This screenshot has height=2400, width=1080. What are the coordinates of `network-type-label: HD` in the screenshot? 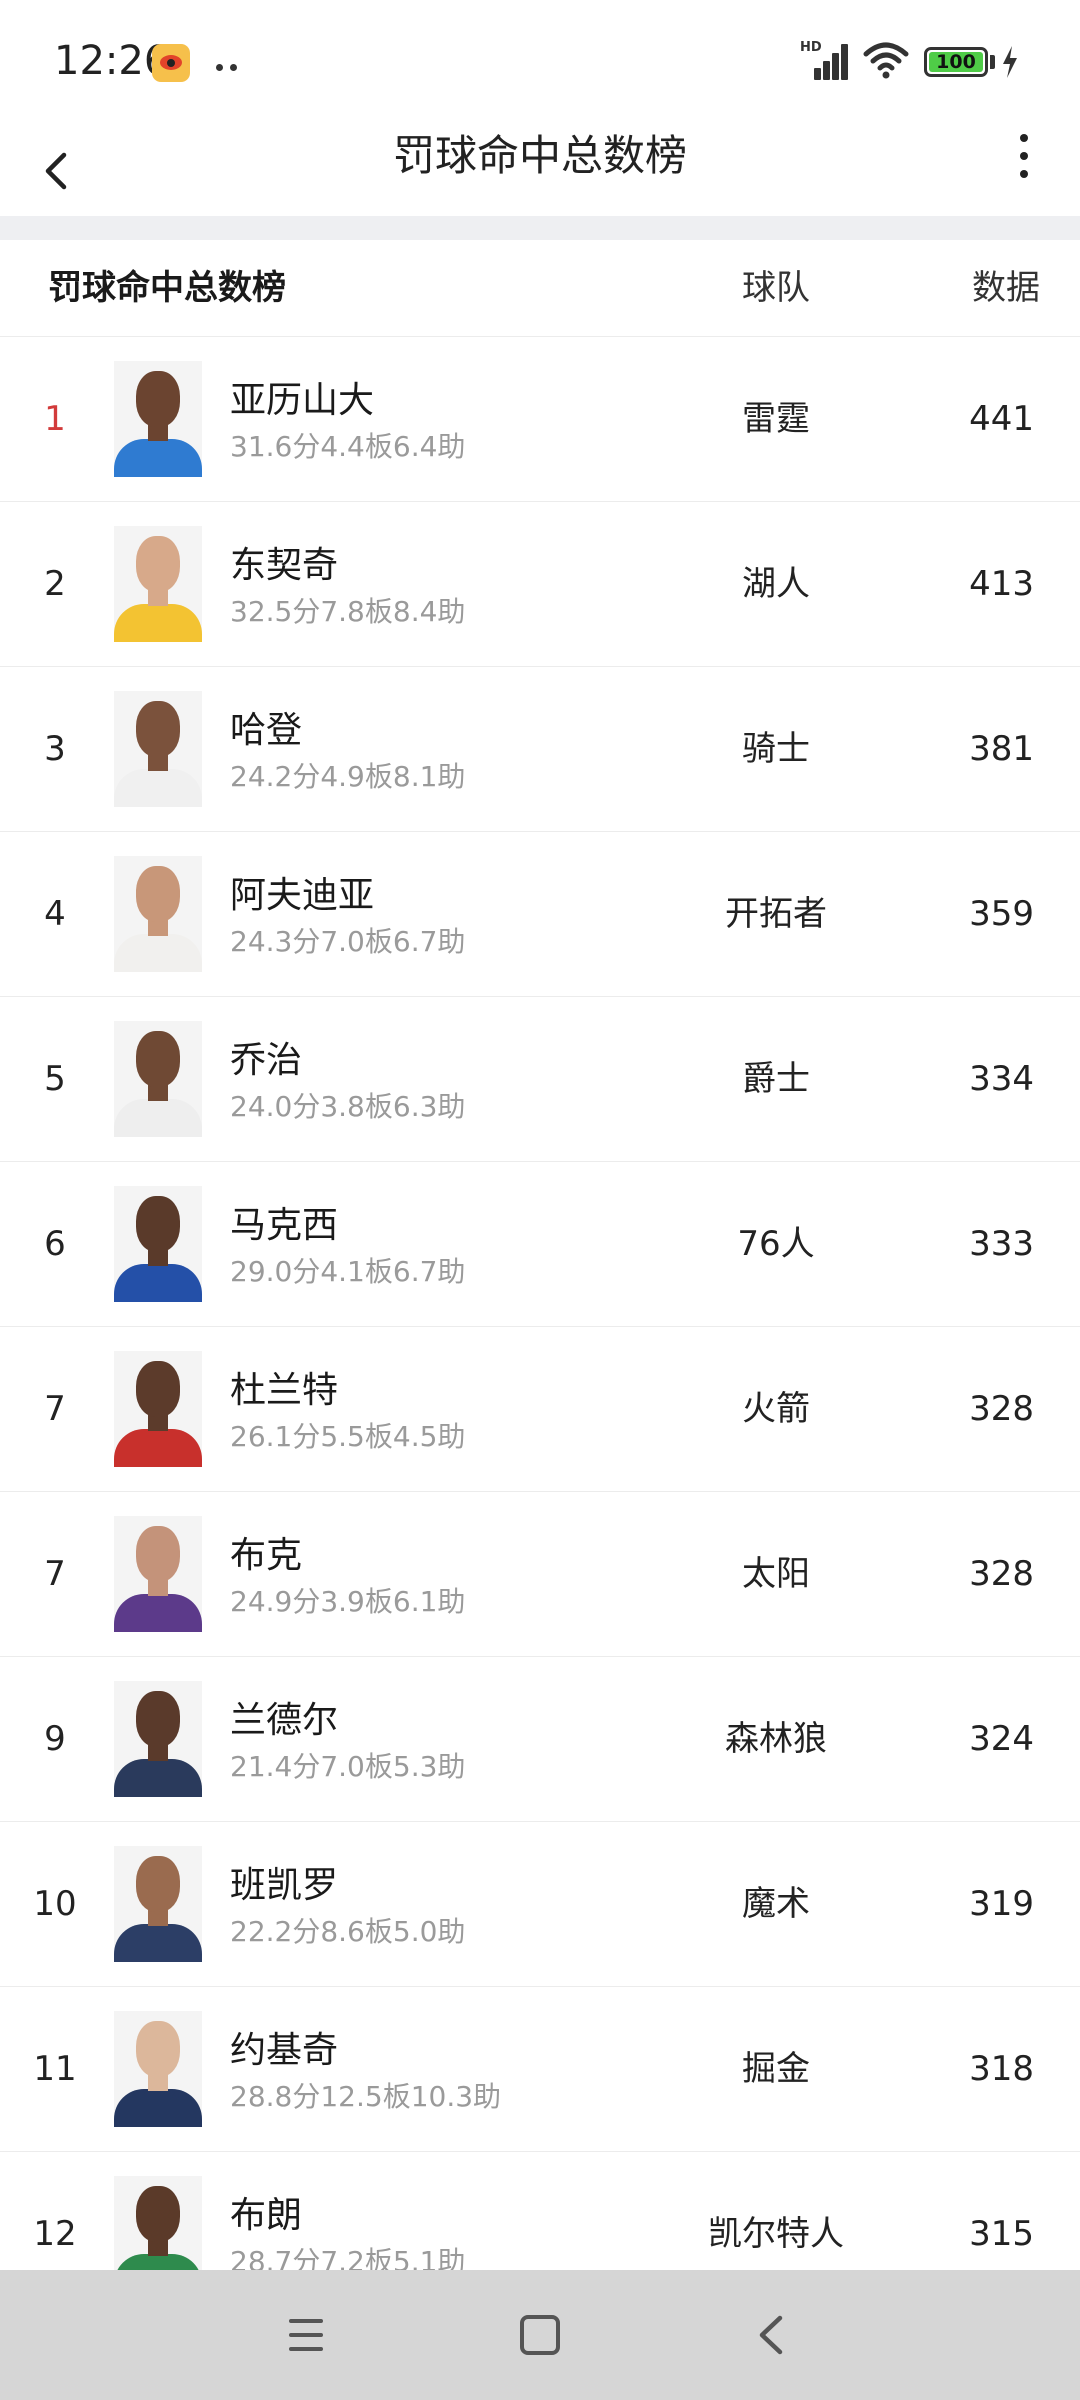 It's located at (811, 47).